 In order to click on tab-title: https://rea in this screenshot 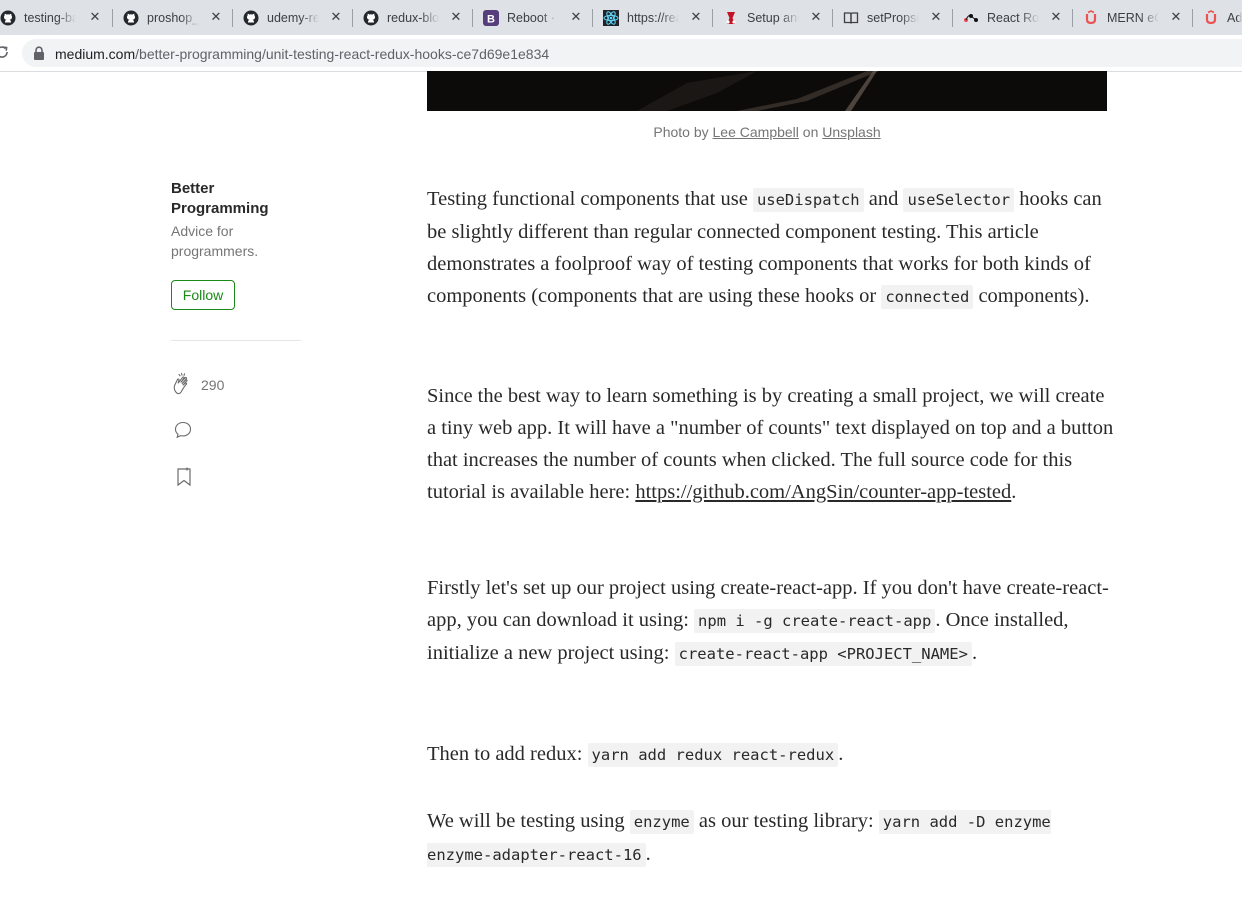, I will do `click(653, 17)`.